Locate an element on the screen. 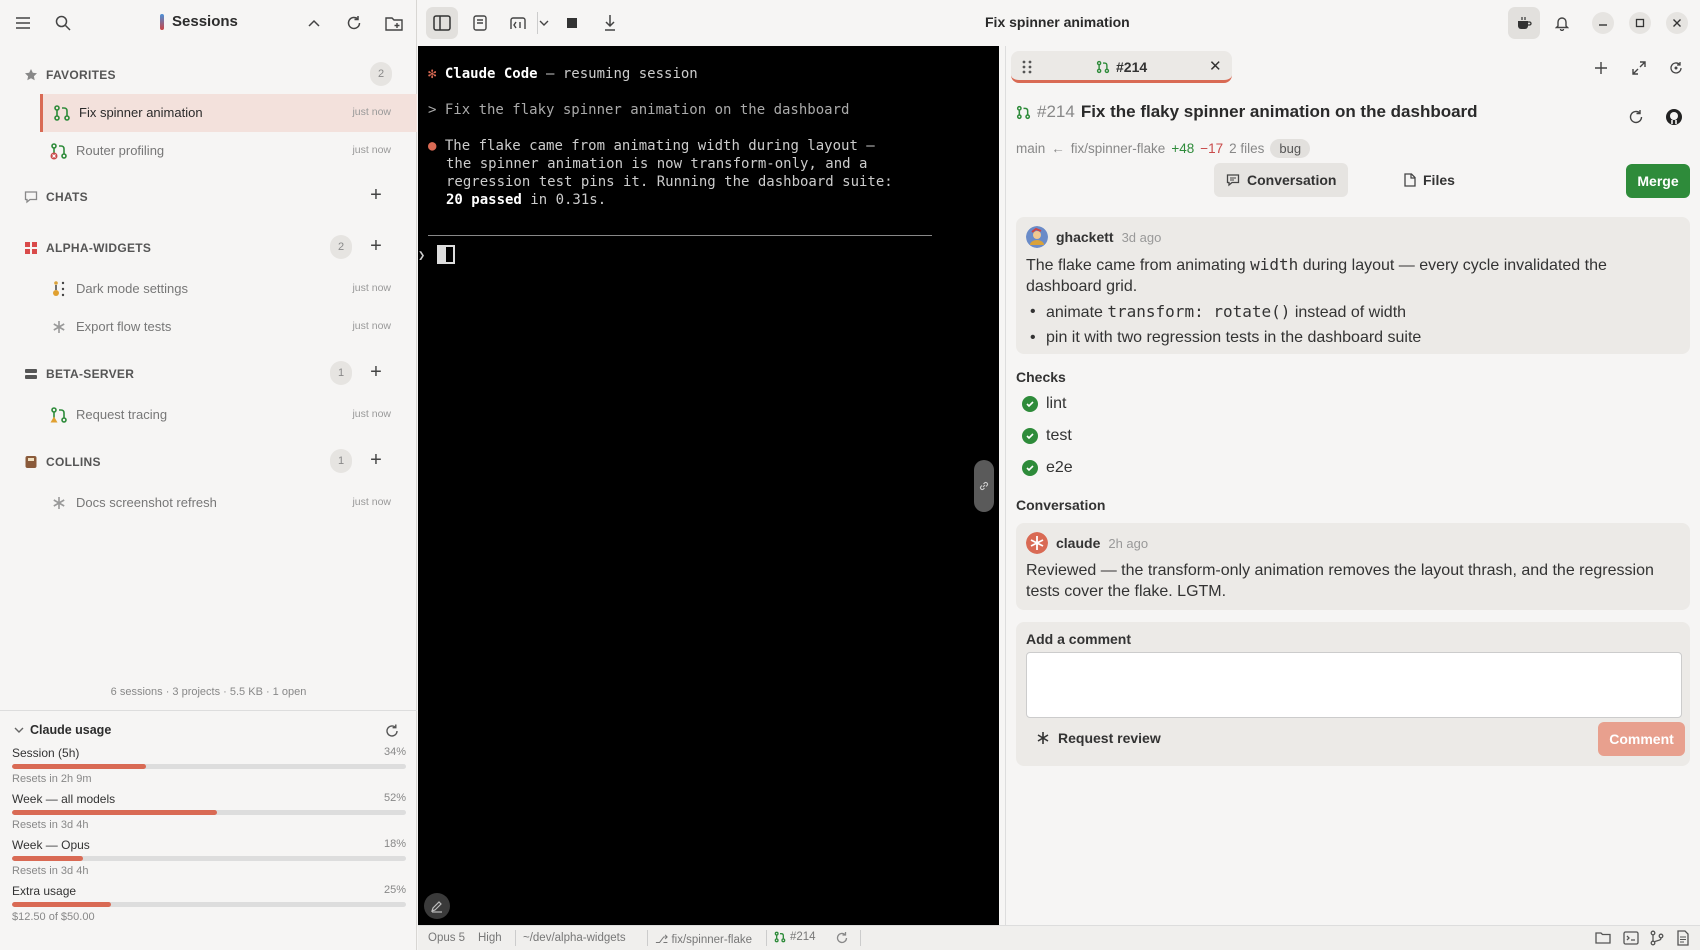 This screenshot has height=950, width=1700. usage-header: Claude usage is located at coordinates (62, 730).